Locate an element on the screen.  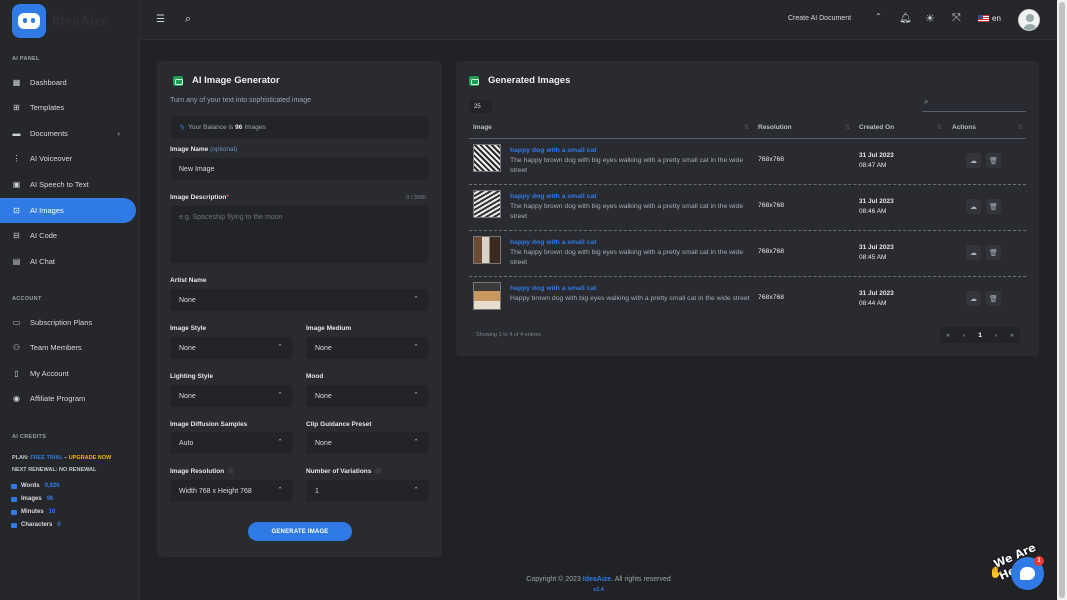
samples-select: Auto ⌃ is located at coordinates (231, 443).